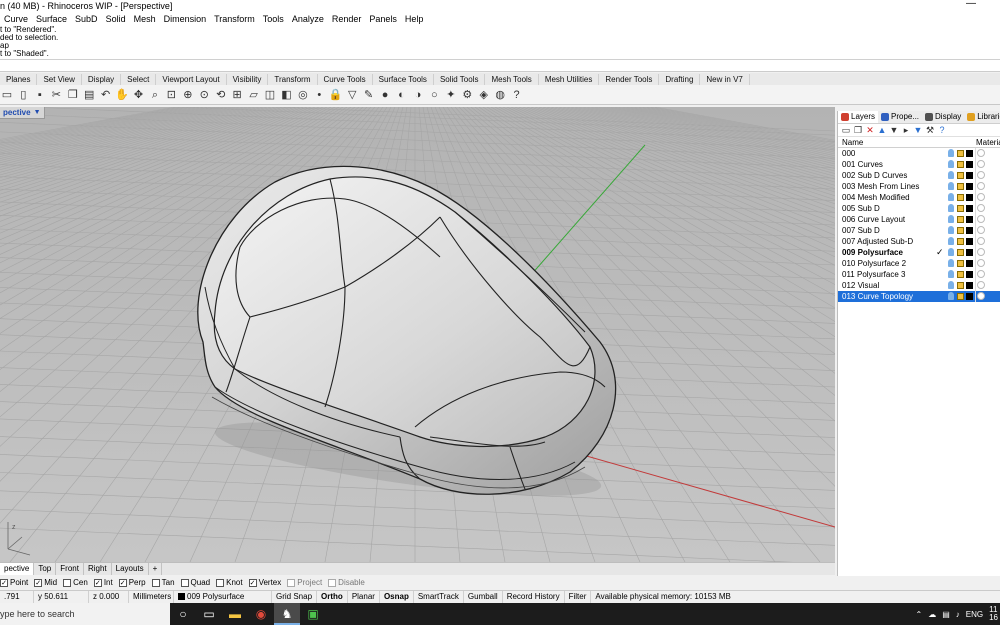 This screenshot has width=1000, height=625. What do you see at coordinates (98, 569) in the screenshot?
I see `viewport-tab-right: Right` at bounding box center [98, 569].